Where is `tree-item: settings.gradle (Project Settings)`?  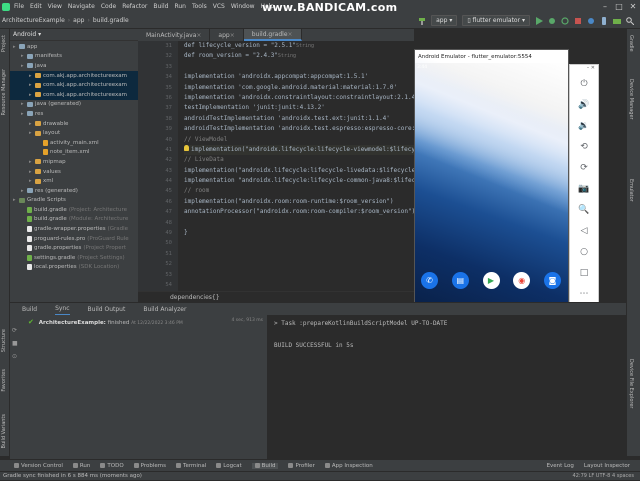
tree-item: settings.gradle (Project Settings) is located at coordinates (74, 258).